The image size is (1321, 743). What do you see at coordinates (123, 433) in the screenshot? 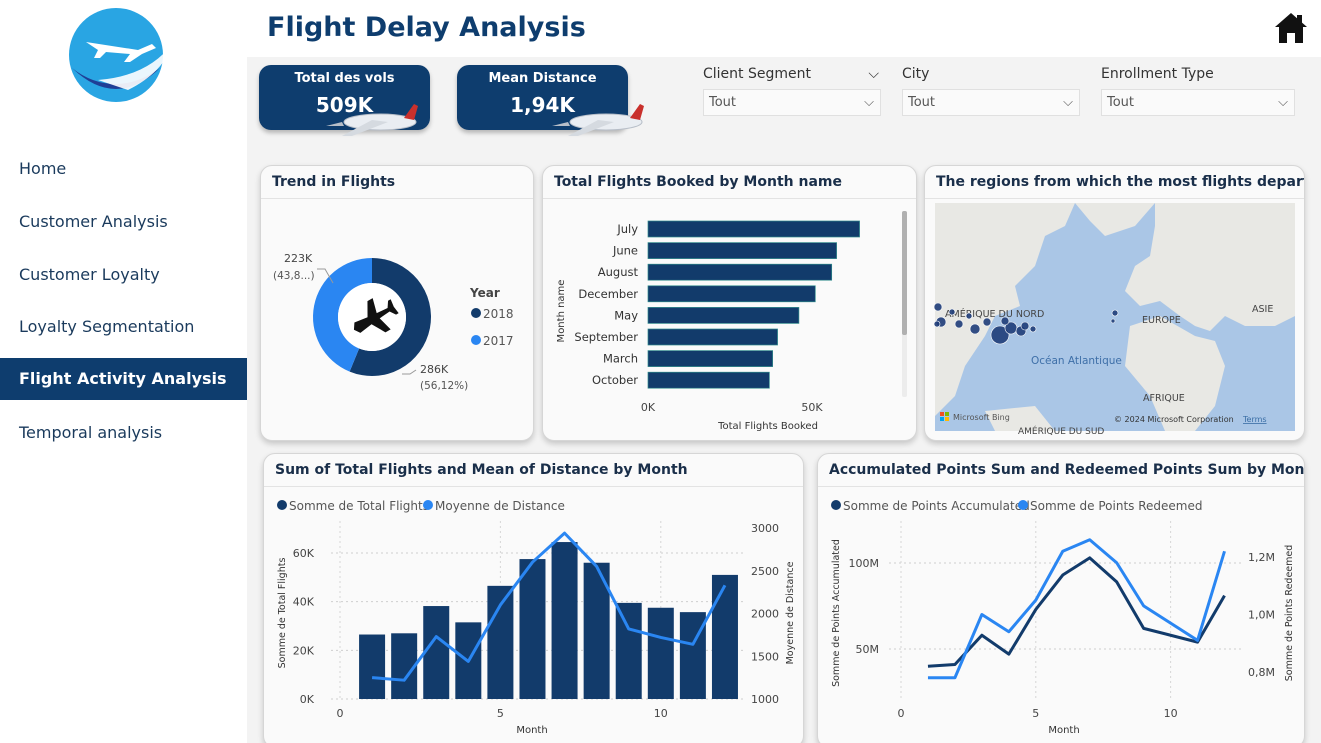
I see `sidebar-item-temporal-analysis: Temporal analysis` at bounding box center [123, 433].